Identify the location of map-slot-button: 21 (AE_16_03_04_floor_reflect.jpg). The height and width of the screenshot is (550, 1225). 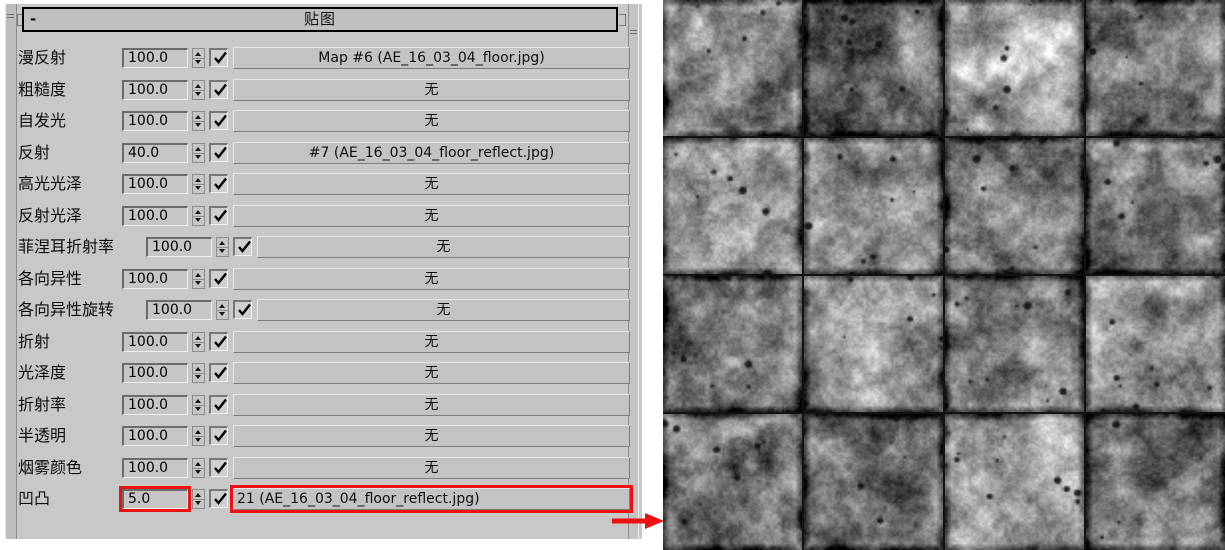
(431, 499).